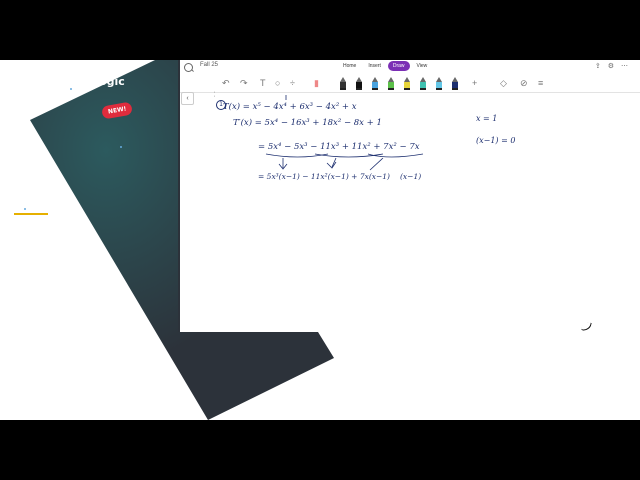 The height and width of the screenshot is (480, 640). Describe the element at coordinates (31, 214) in the screenshot. I see `accent-line` at that location.